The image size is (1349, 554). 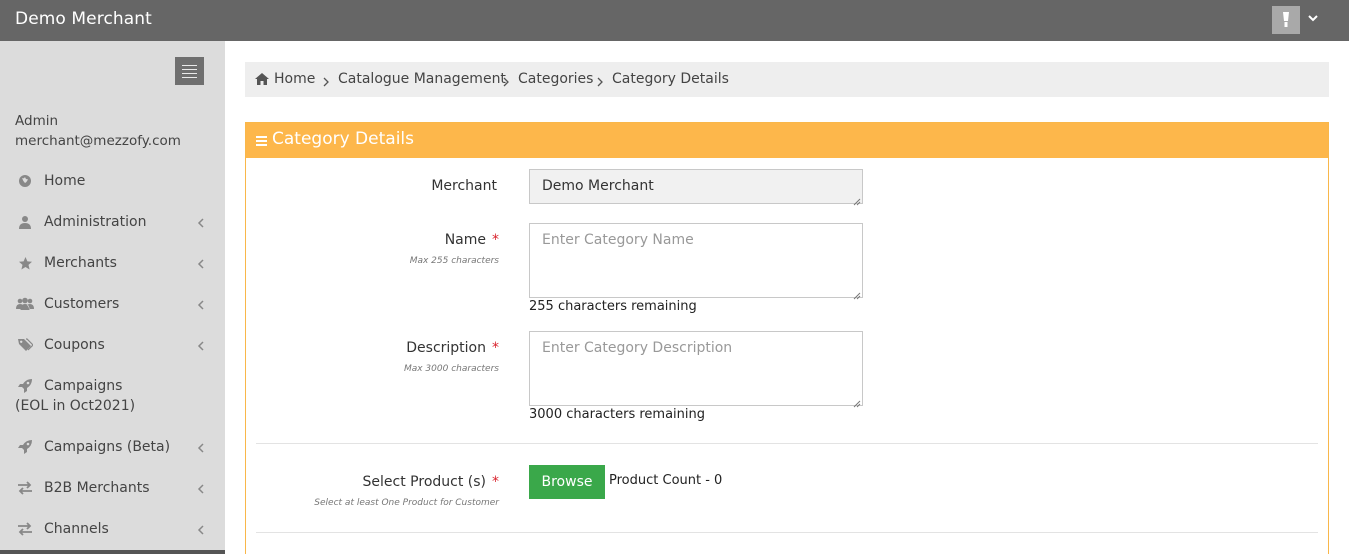 I want to click on sidebar-item-label: Channels, so click(x=76, y=529).